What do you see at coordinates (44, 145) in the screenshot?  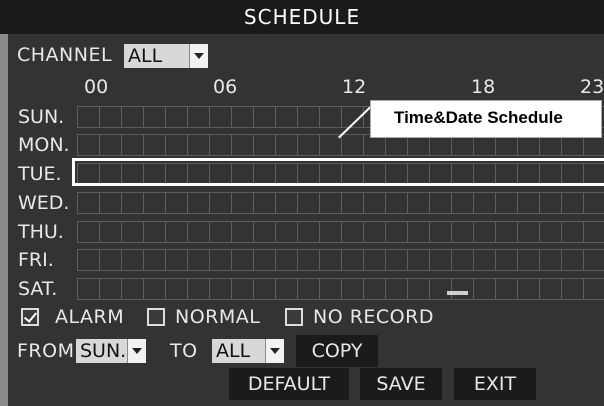 I see `day-label-mon: MON.` at bounding box center [44, 145].